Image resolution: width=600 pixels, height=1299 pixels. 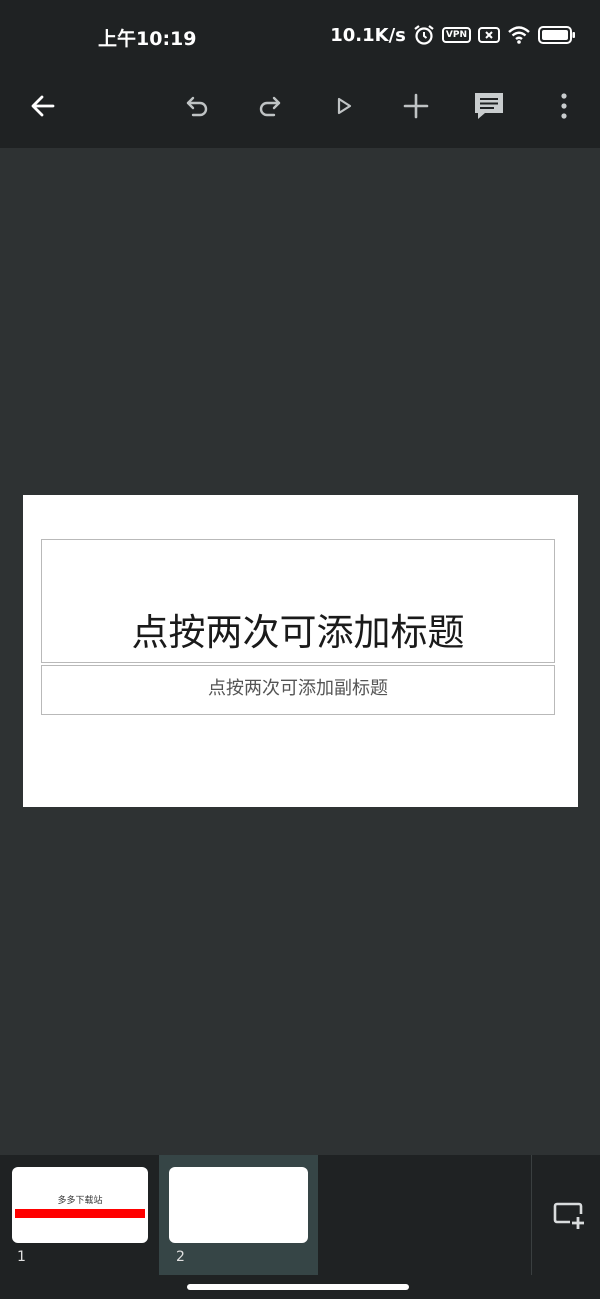 I want to click on subtitle-placeholder: 点按两次可添加副标题, so click(x=298, y=690).